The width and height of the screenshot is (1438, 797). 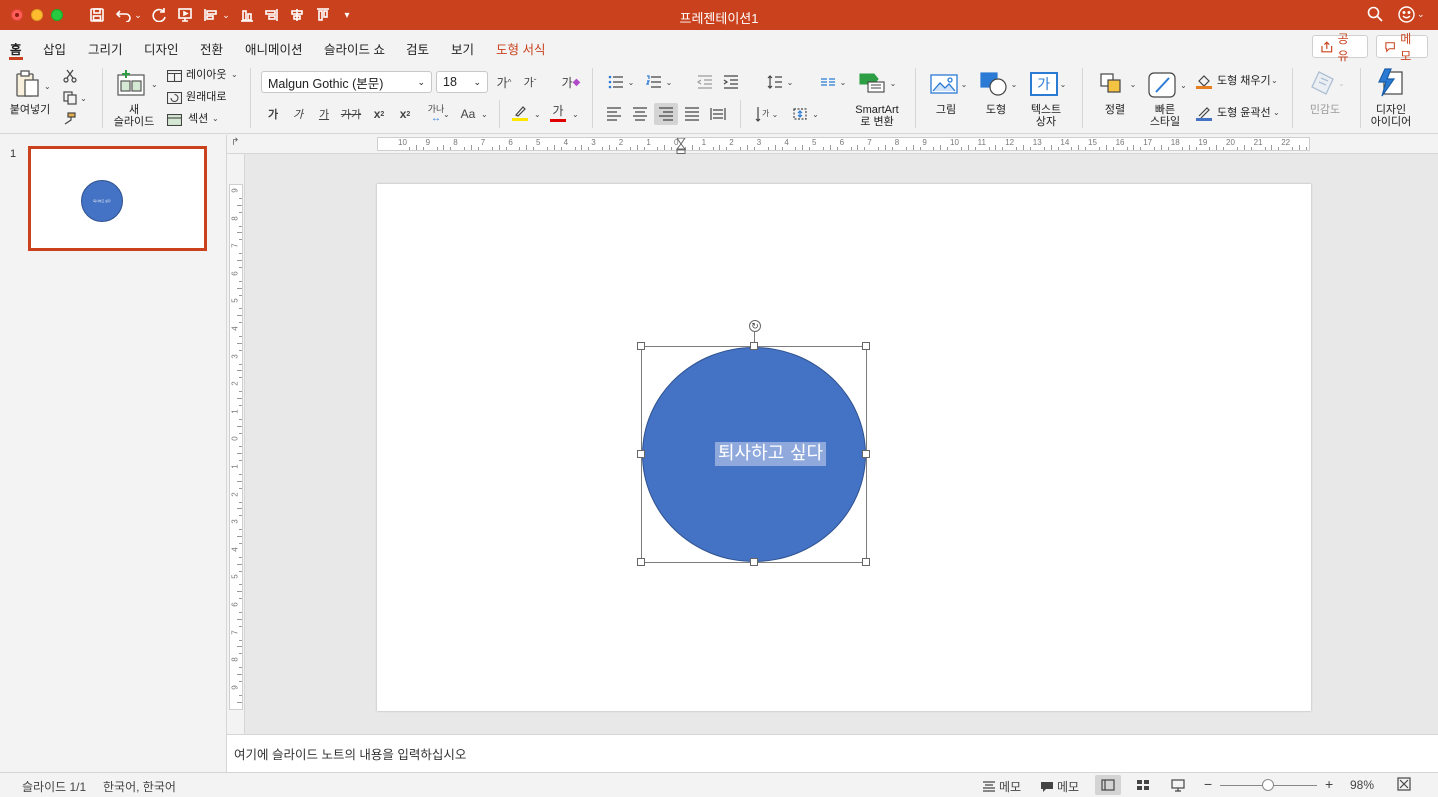 What do you see at coordinates (1274, 80) in the screenshot?
I see `shape-fill-dropdown-icon: ⌄` at bounding box center [1274, 80].